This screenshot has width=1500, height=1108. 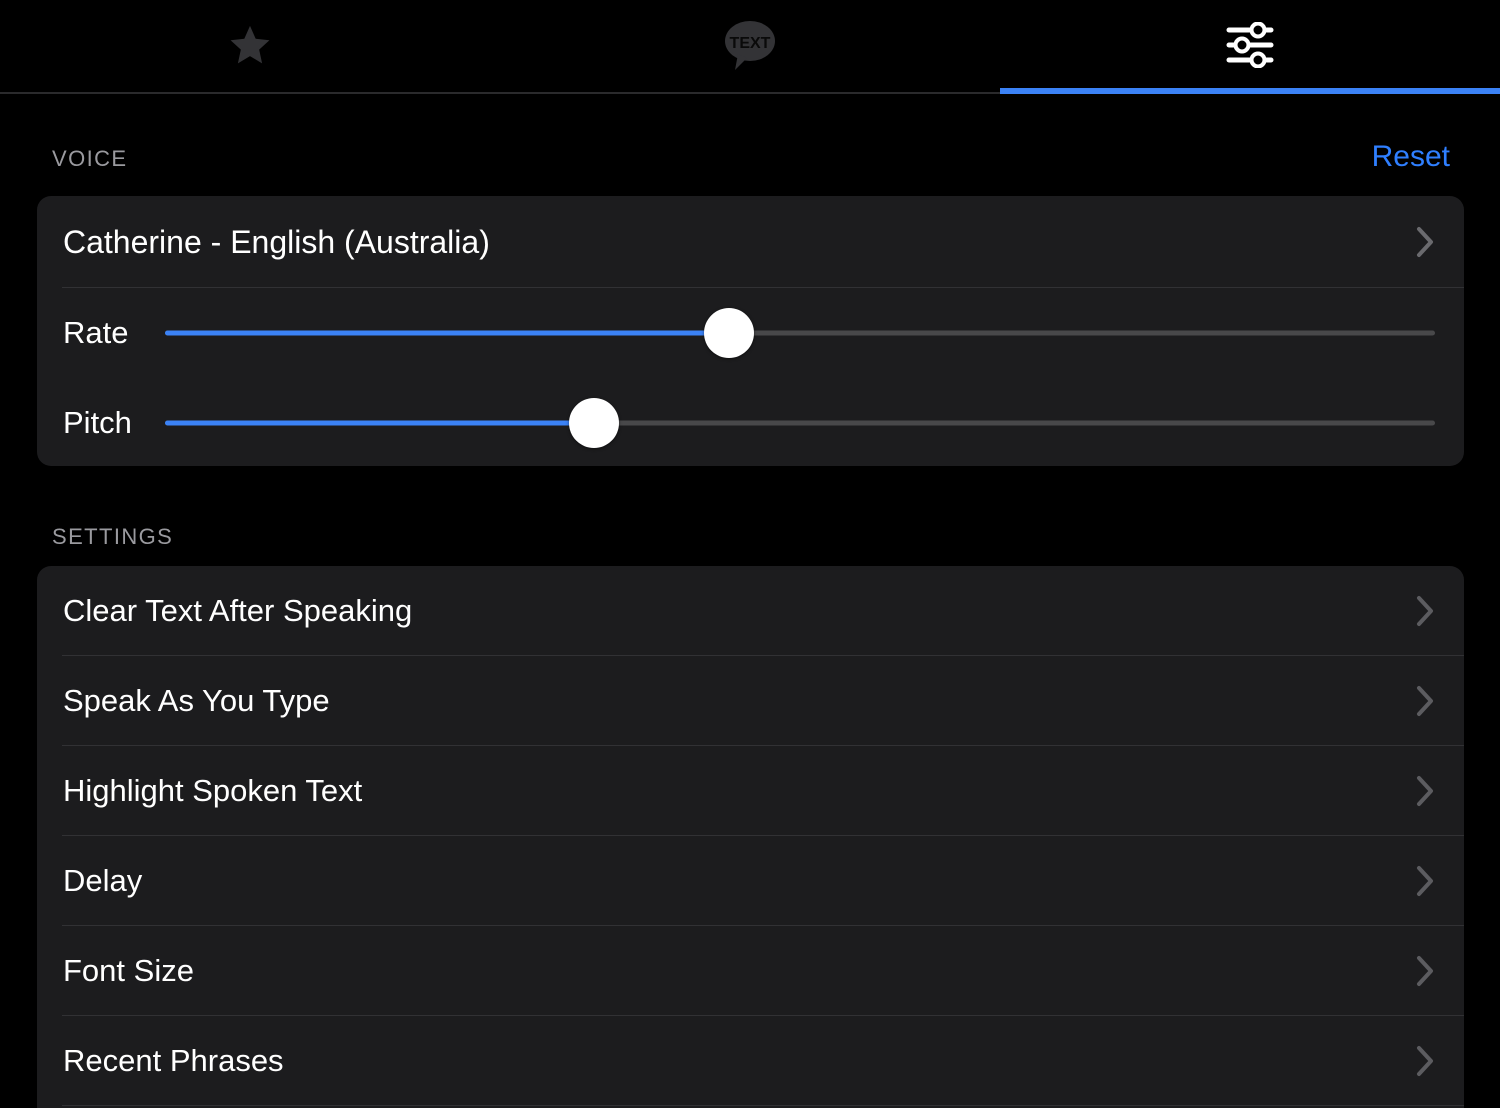 I want to click on text-bubble-label: TEXT, so click(x=750, y=43).